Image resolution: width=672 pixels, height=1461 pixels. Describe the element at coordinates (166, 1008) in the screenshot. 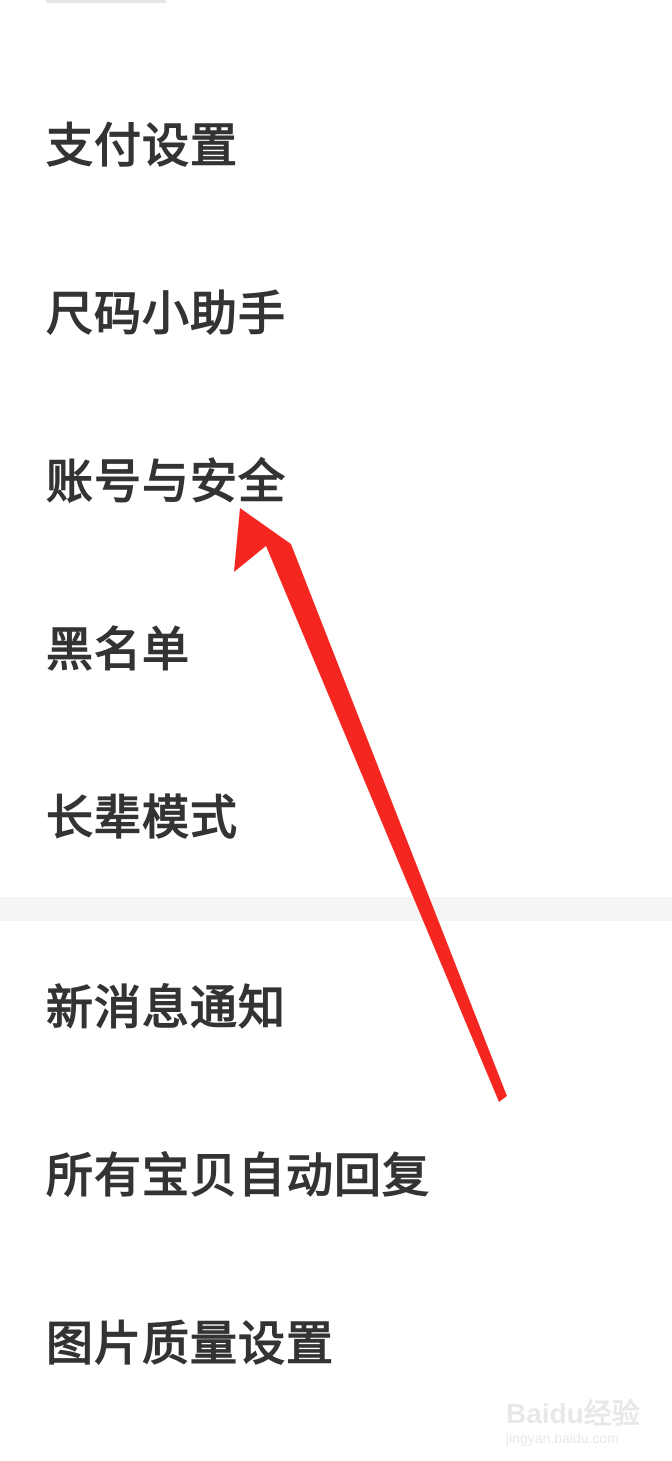

I see `settings-item-label: 新消息通知` at that location.